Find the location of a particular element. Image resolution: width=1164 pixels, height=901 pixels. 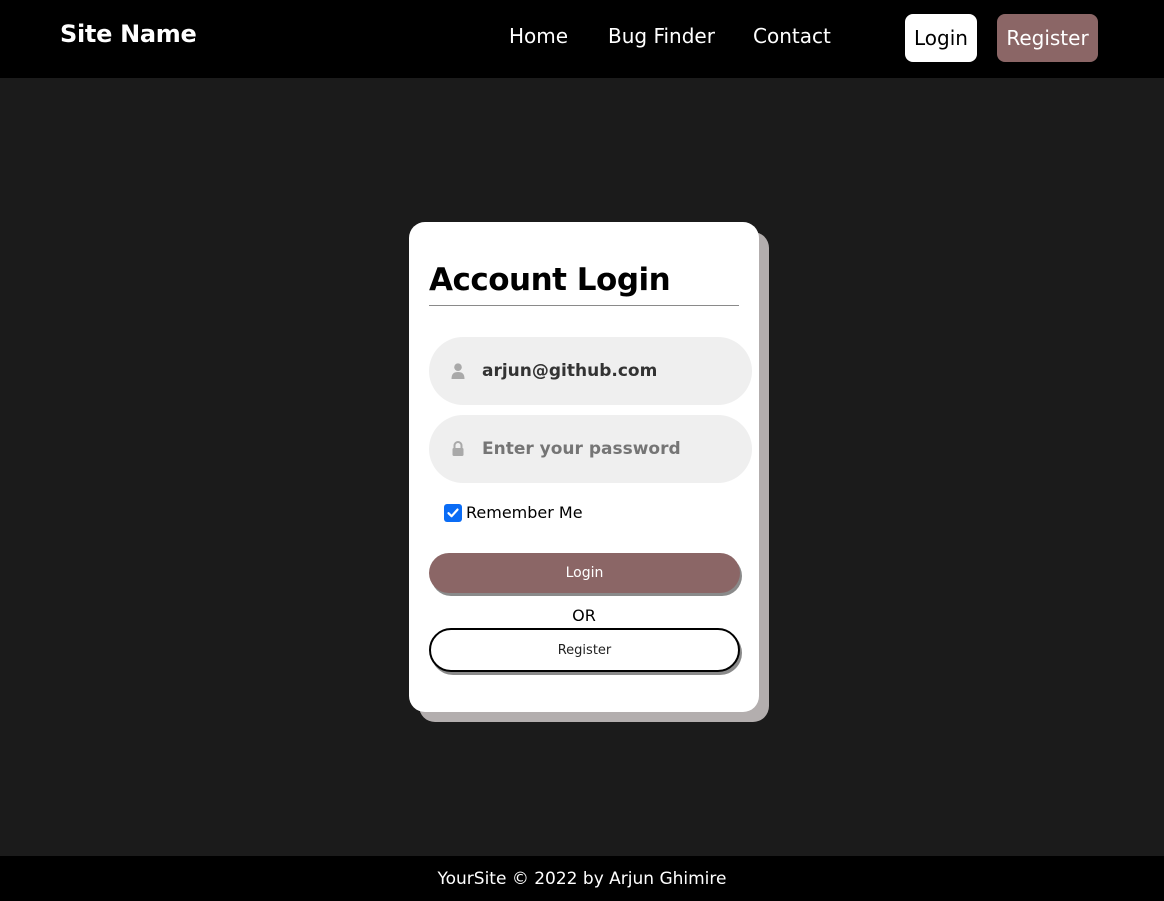

remember-me-label: Remember Me is located at coordinates (524, 512).